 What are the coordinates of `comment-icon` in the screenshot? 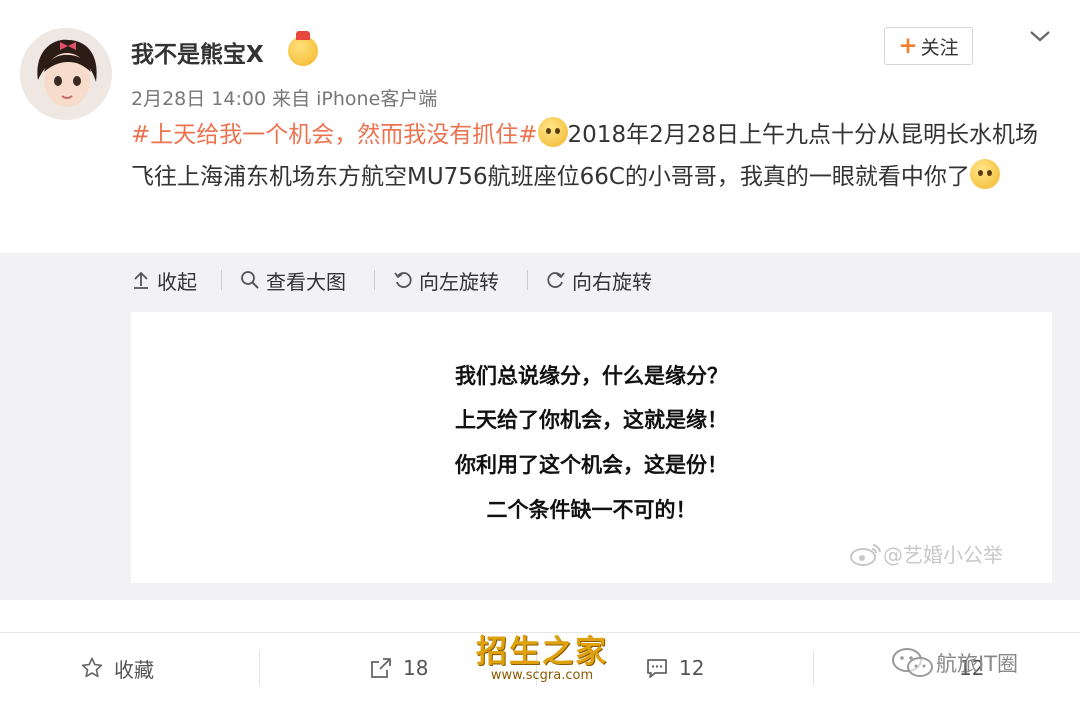 It's located at (657, 668).